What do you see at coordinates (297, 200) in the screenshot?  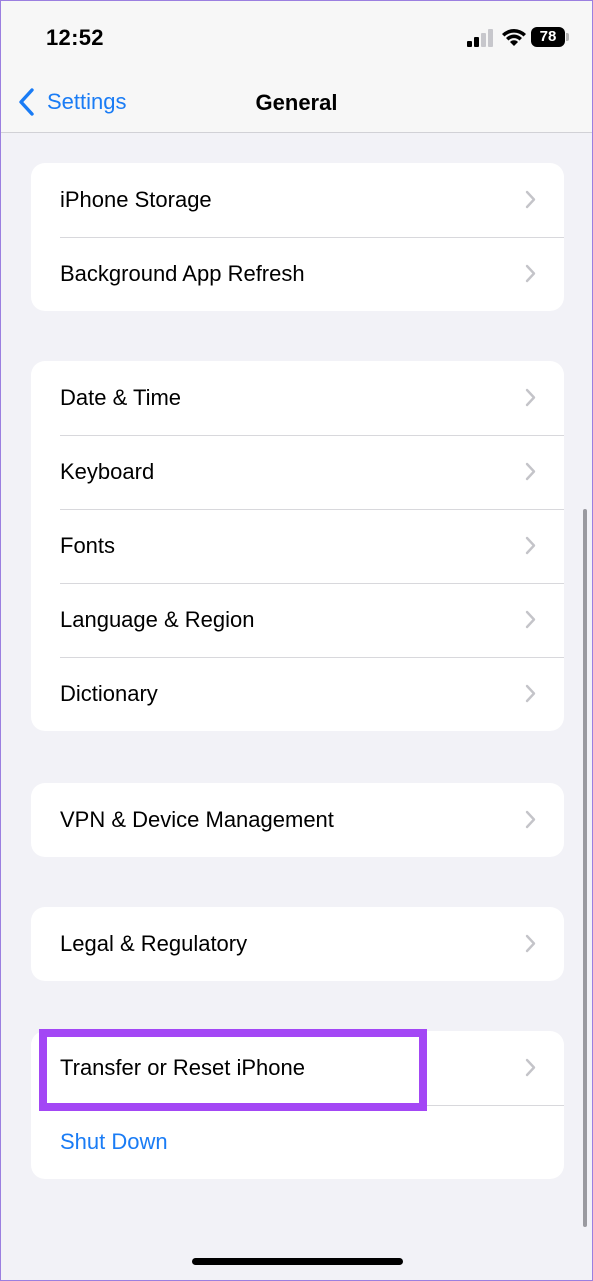 I see `row-iphone-storage: iPhone Storage` at bounding box center [297, 200].